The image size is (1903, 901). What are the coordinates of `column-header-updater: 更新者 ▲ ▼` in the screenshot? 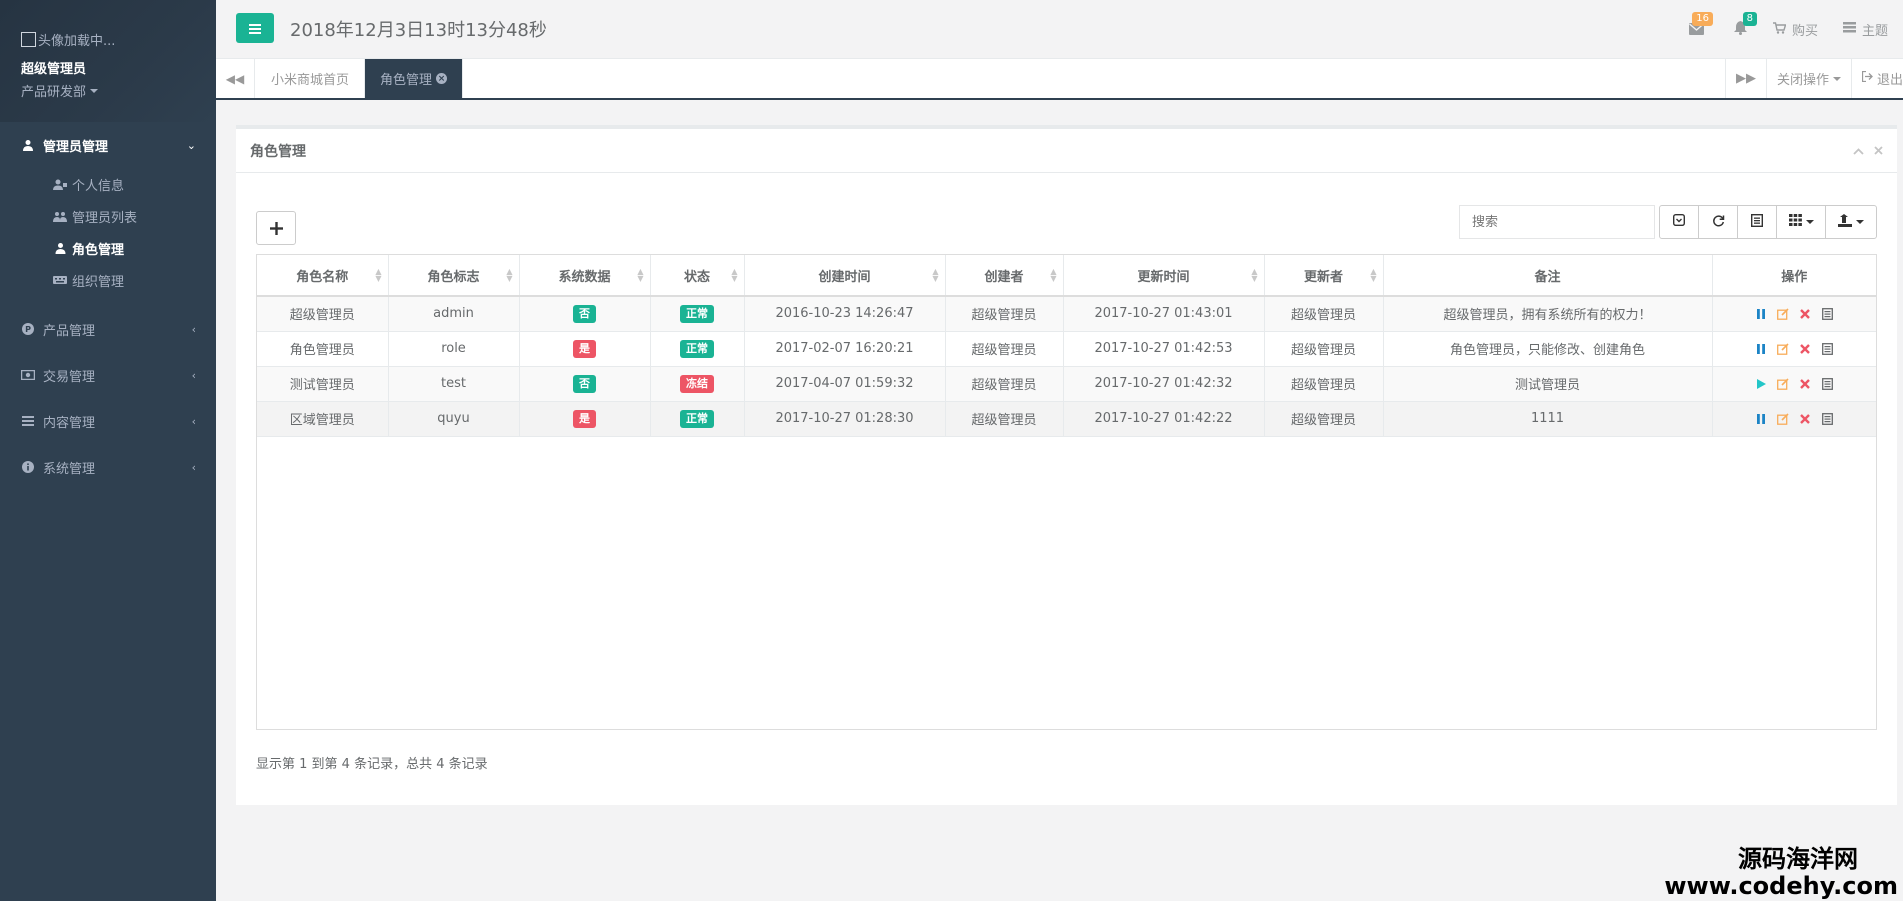 It's located at (1324, 276).